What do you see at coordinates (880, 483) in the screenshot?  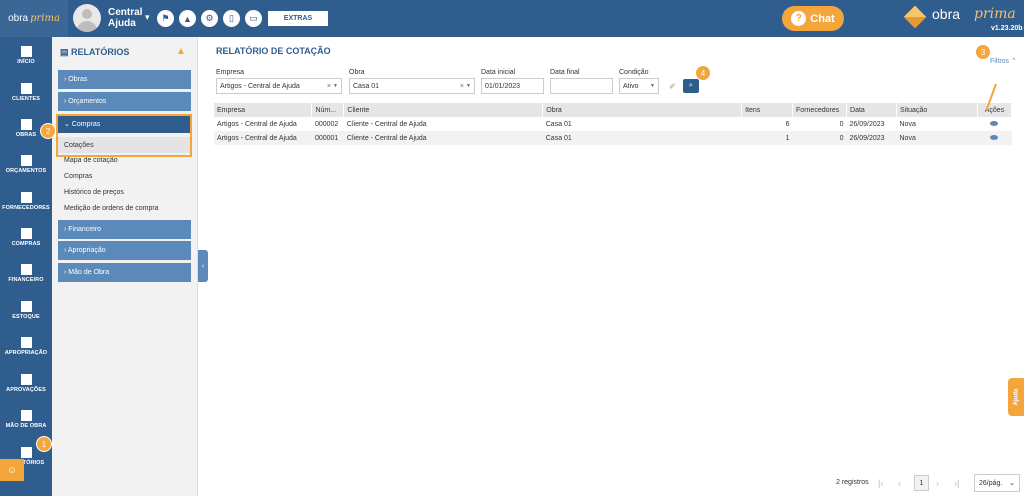 I see `first-page-icon: |‹` at bounding box center [880, 483].